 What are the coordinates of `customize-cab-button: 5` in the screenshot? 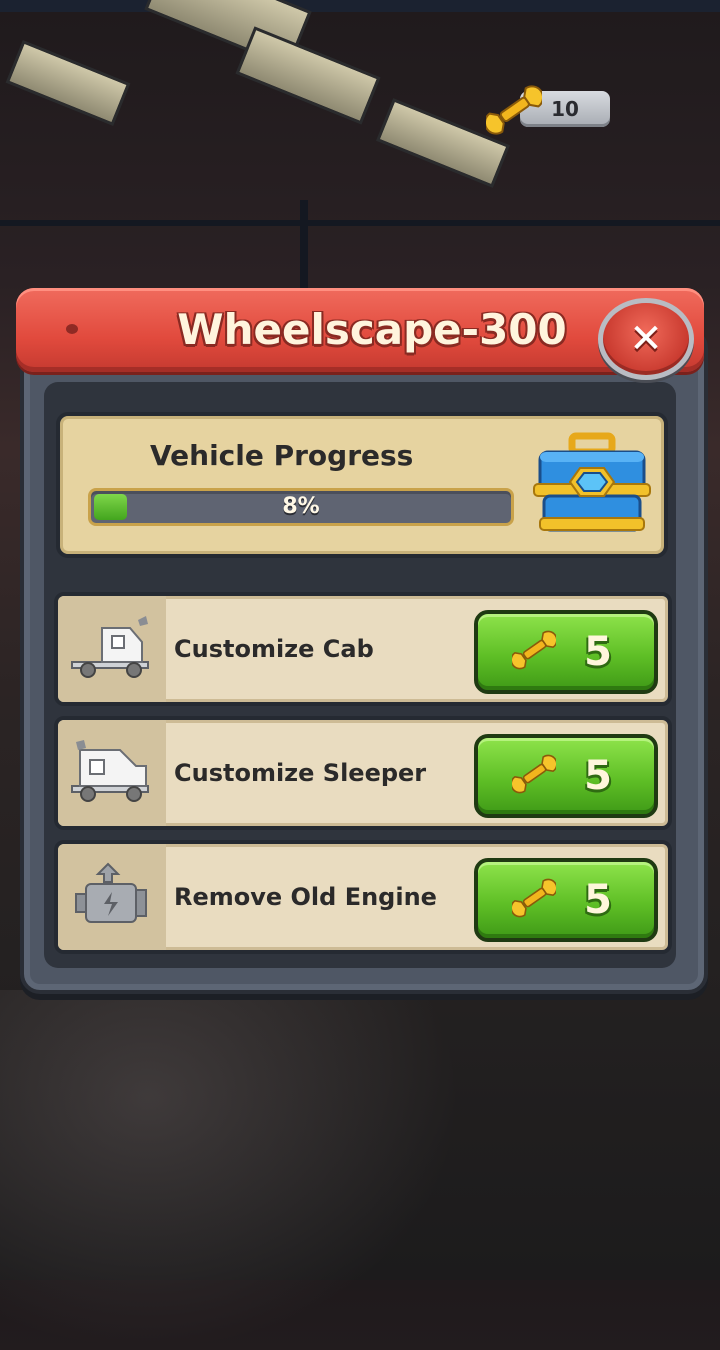 It's located at (566, 652).